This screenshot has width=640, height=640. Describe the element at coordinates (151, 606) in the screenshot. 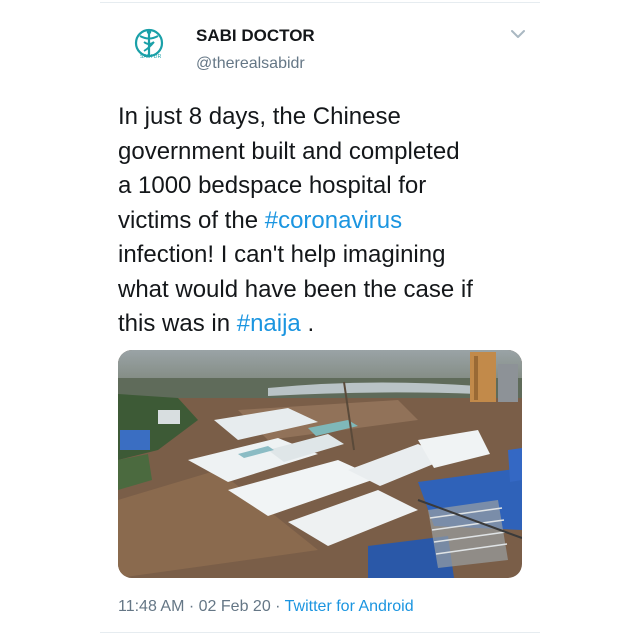

I see `tweet-time: 11:48 AM` at that location.